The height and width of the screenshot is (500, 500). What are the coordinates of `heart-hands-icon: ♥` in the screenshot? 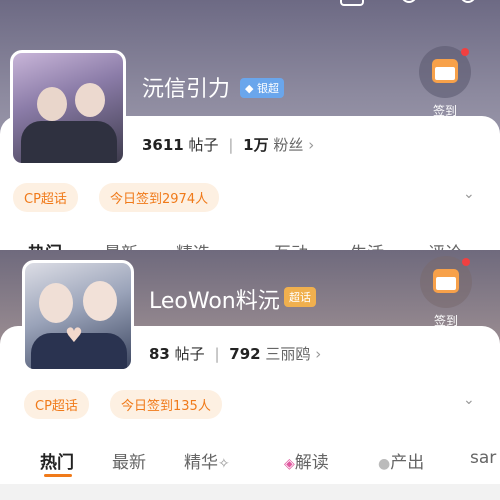 It's located at (74, 335).